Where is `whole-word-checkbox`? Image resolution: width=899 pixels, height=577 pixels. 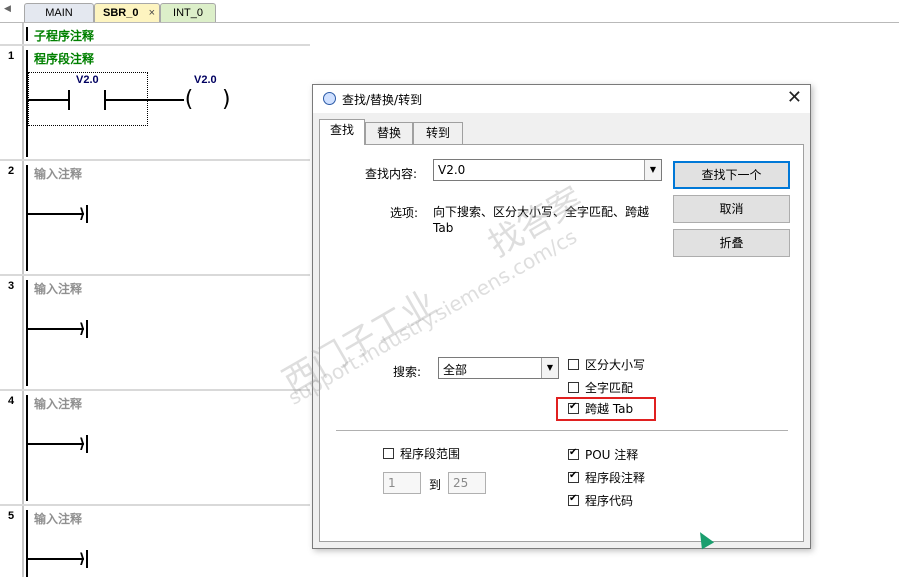 whole-word-checkbox is located at coordinates (573, 387).